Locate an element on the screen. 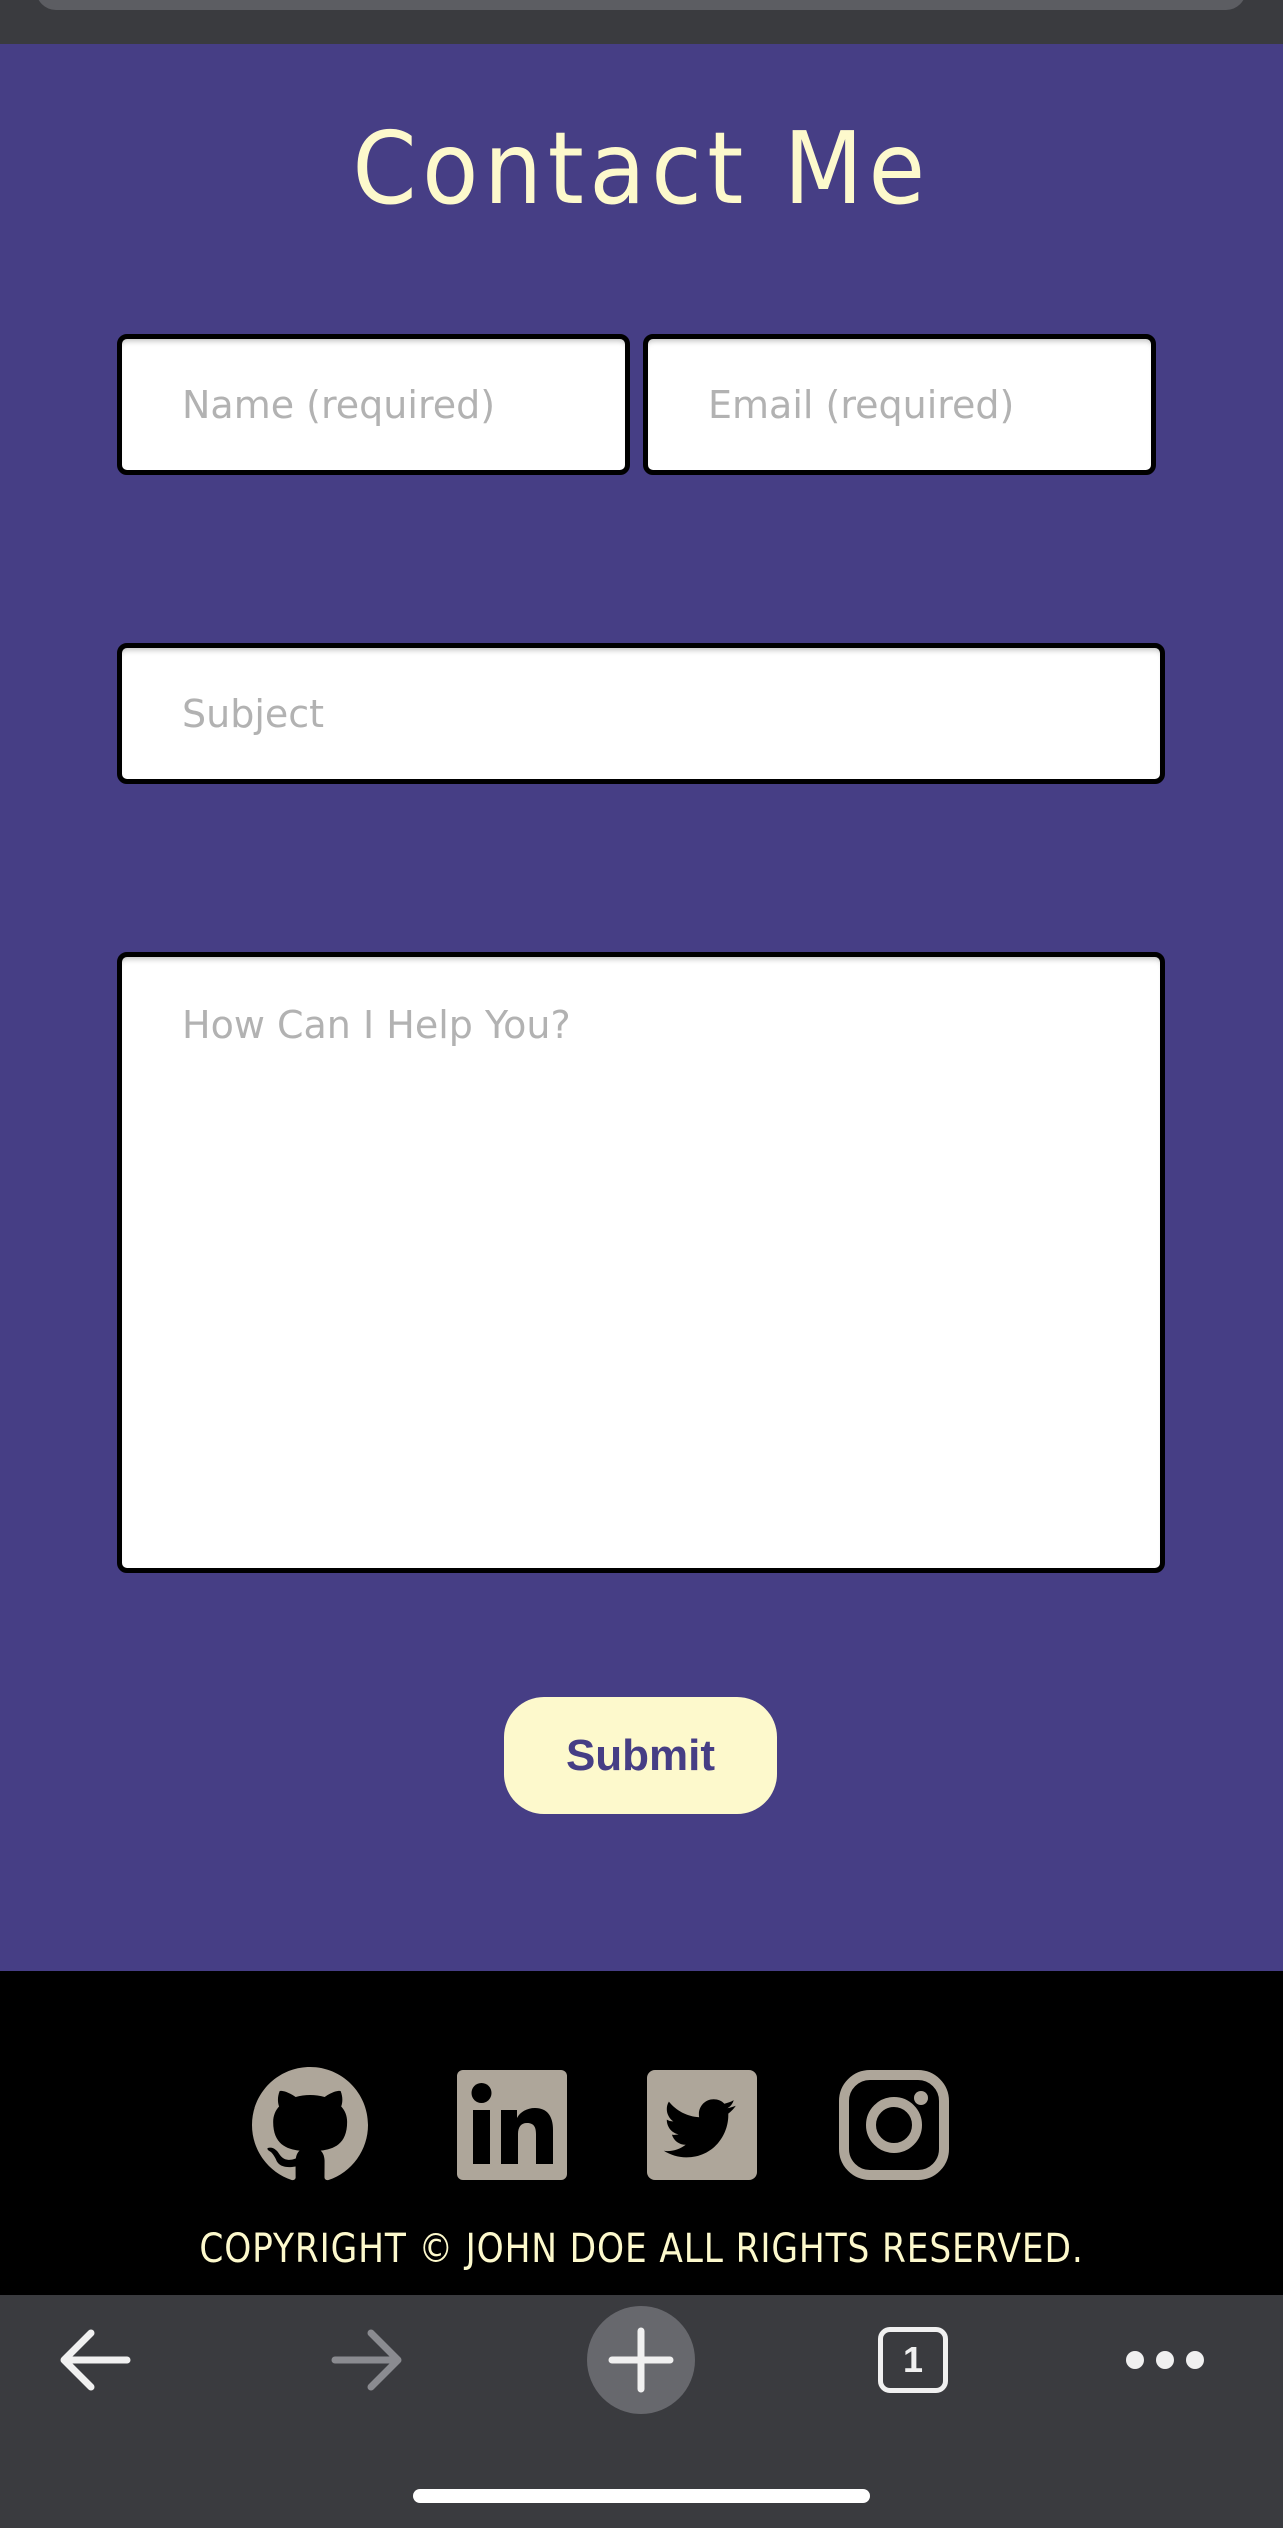  more-button is located at coordinates (1165, 2360).